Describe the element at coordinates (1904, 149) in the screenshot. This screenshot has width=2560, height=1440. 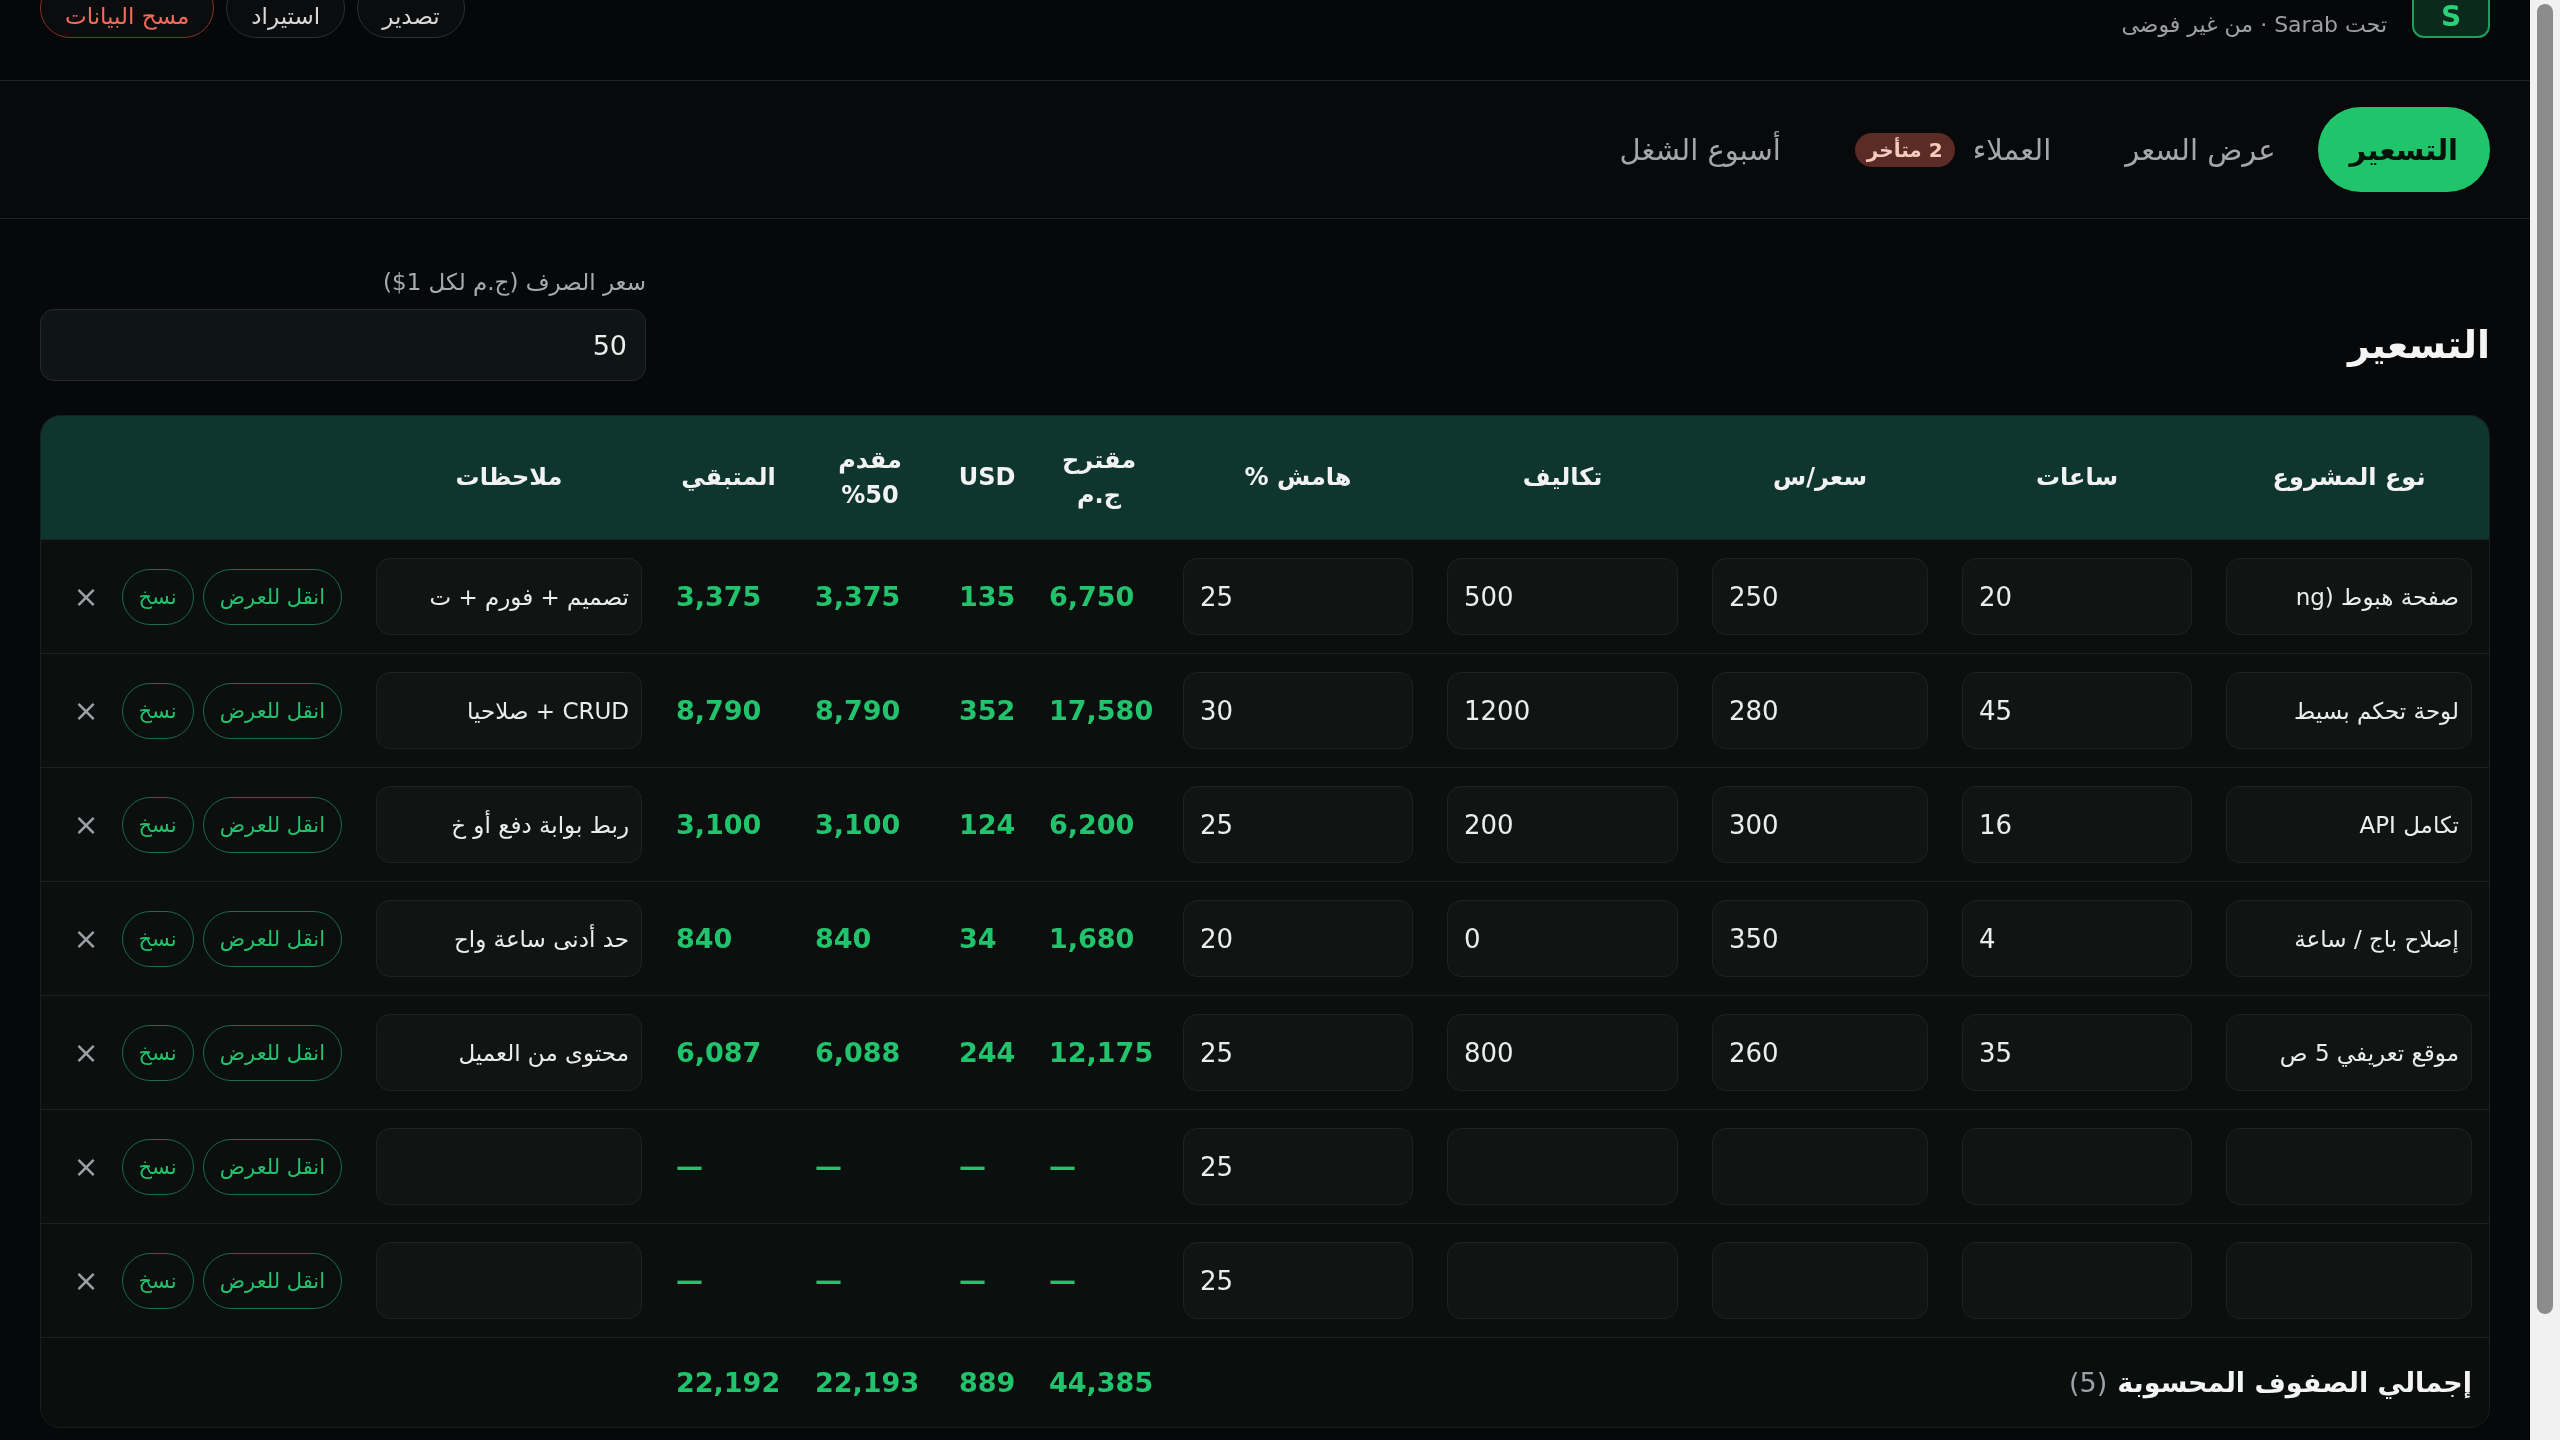
I see `overdue-badge: 2 متأخر` at that location.